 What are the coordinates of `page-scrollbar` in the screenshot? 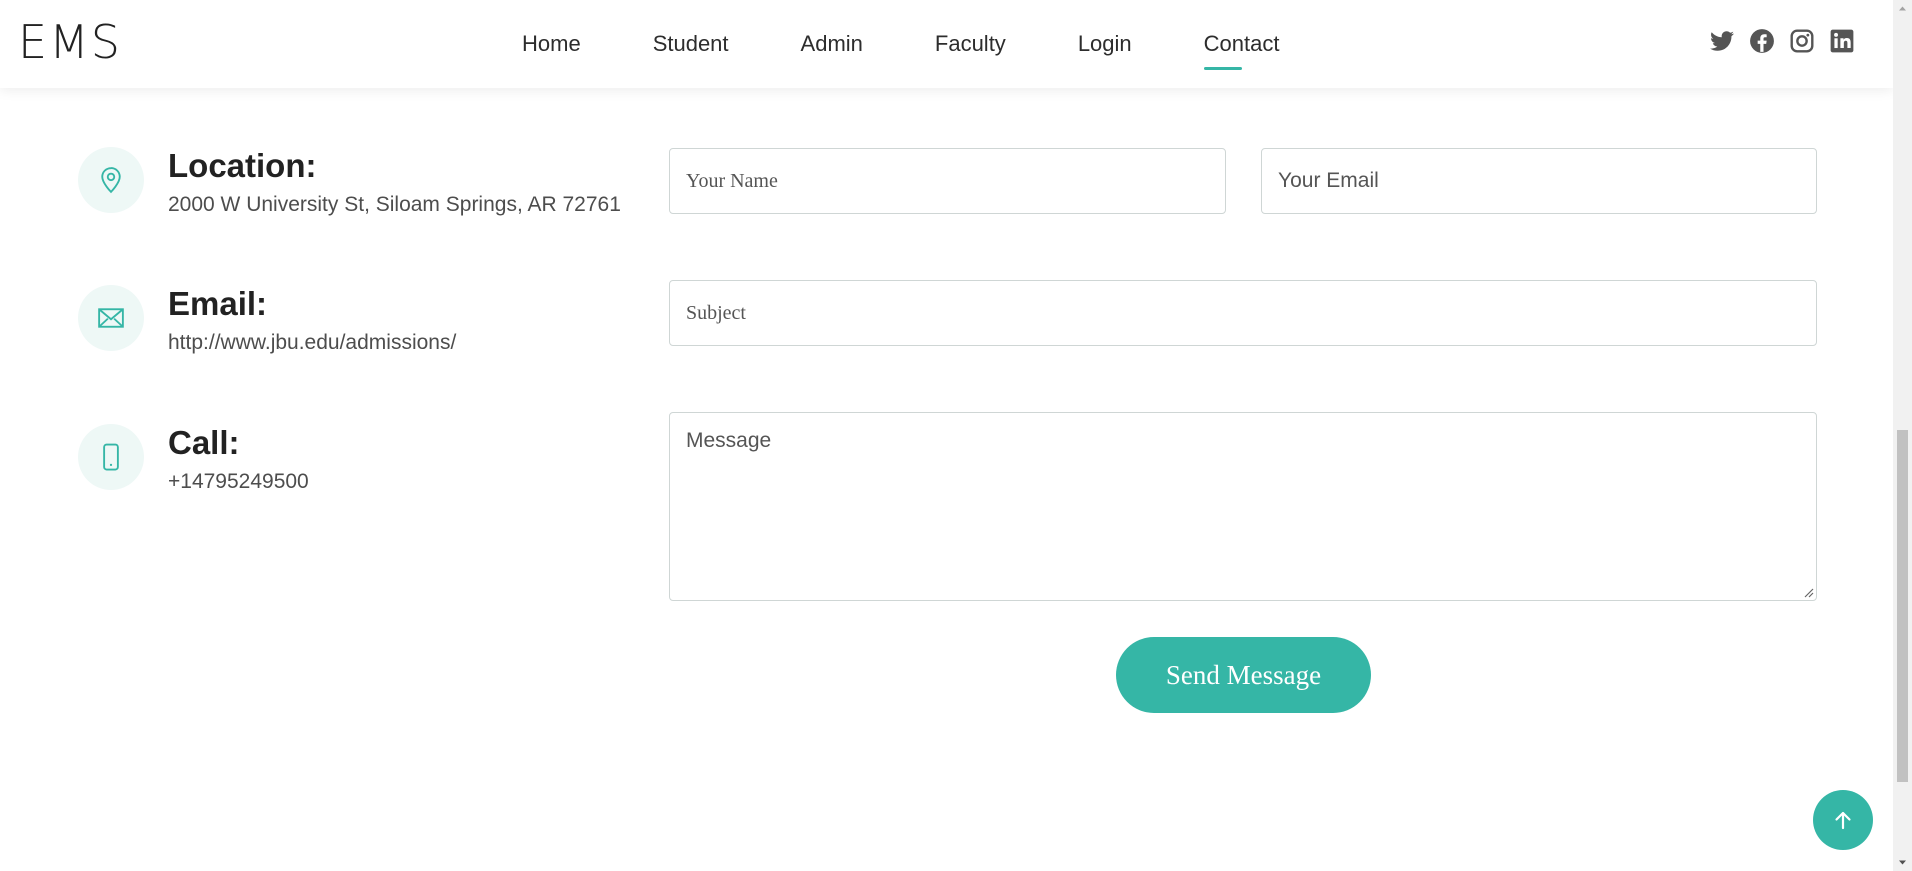 It's located at (1902, 435).